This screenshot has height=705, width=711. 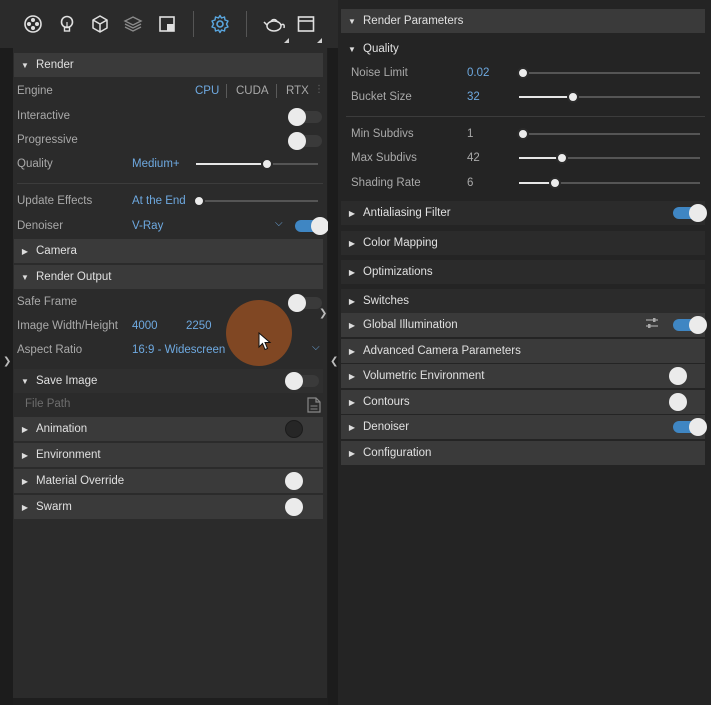 What do you see at coordinates (252, 91) in the screenshot?
I see `engine-cuda-option: CUDA` at bounding box center [252, 91].